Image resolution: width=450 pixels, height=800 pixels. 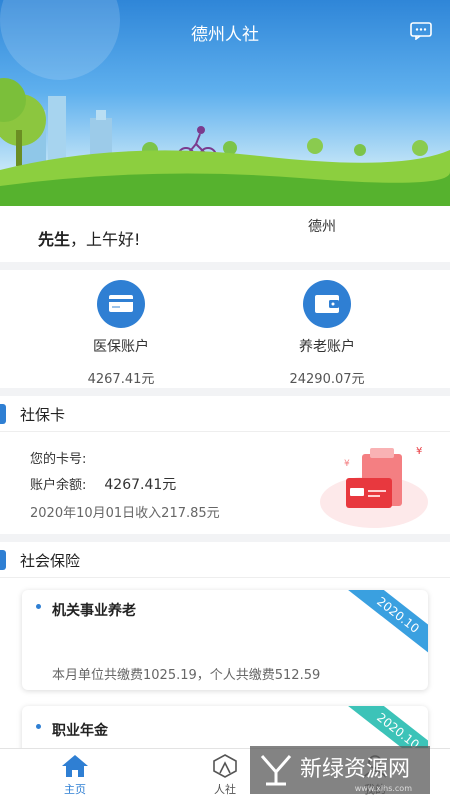 I want to click on balance-label: 账户余额:, so click(x=58, y=485).